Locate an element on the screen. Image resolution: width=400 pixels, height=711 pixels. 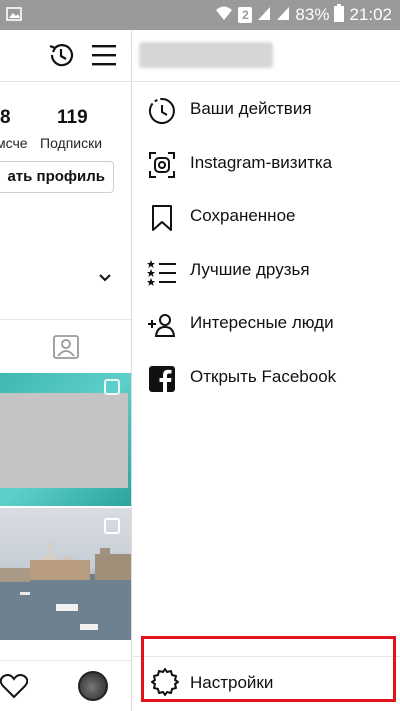
edit-profile-button: ать профиль is located at coordinates (57, 177).